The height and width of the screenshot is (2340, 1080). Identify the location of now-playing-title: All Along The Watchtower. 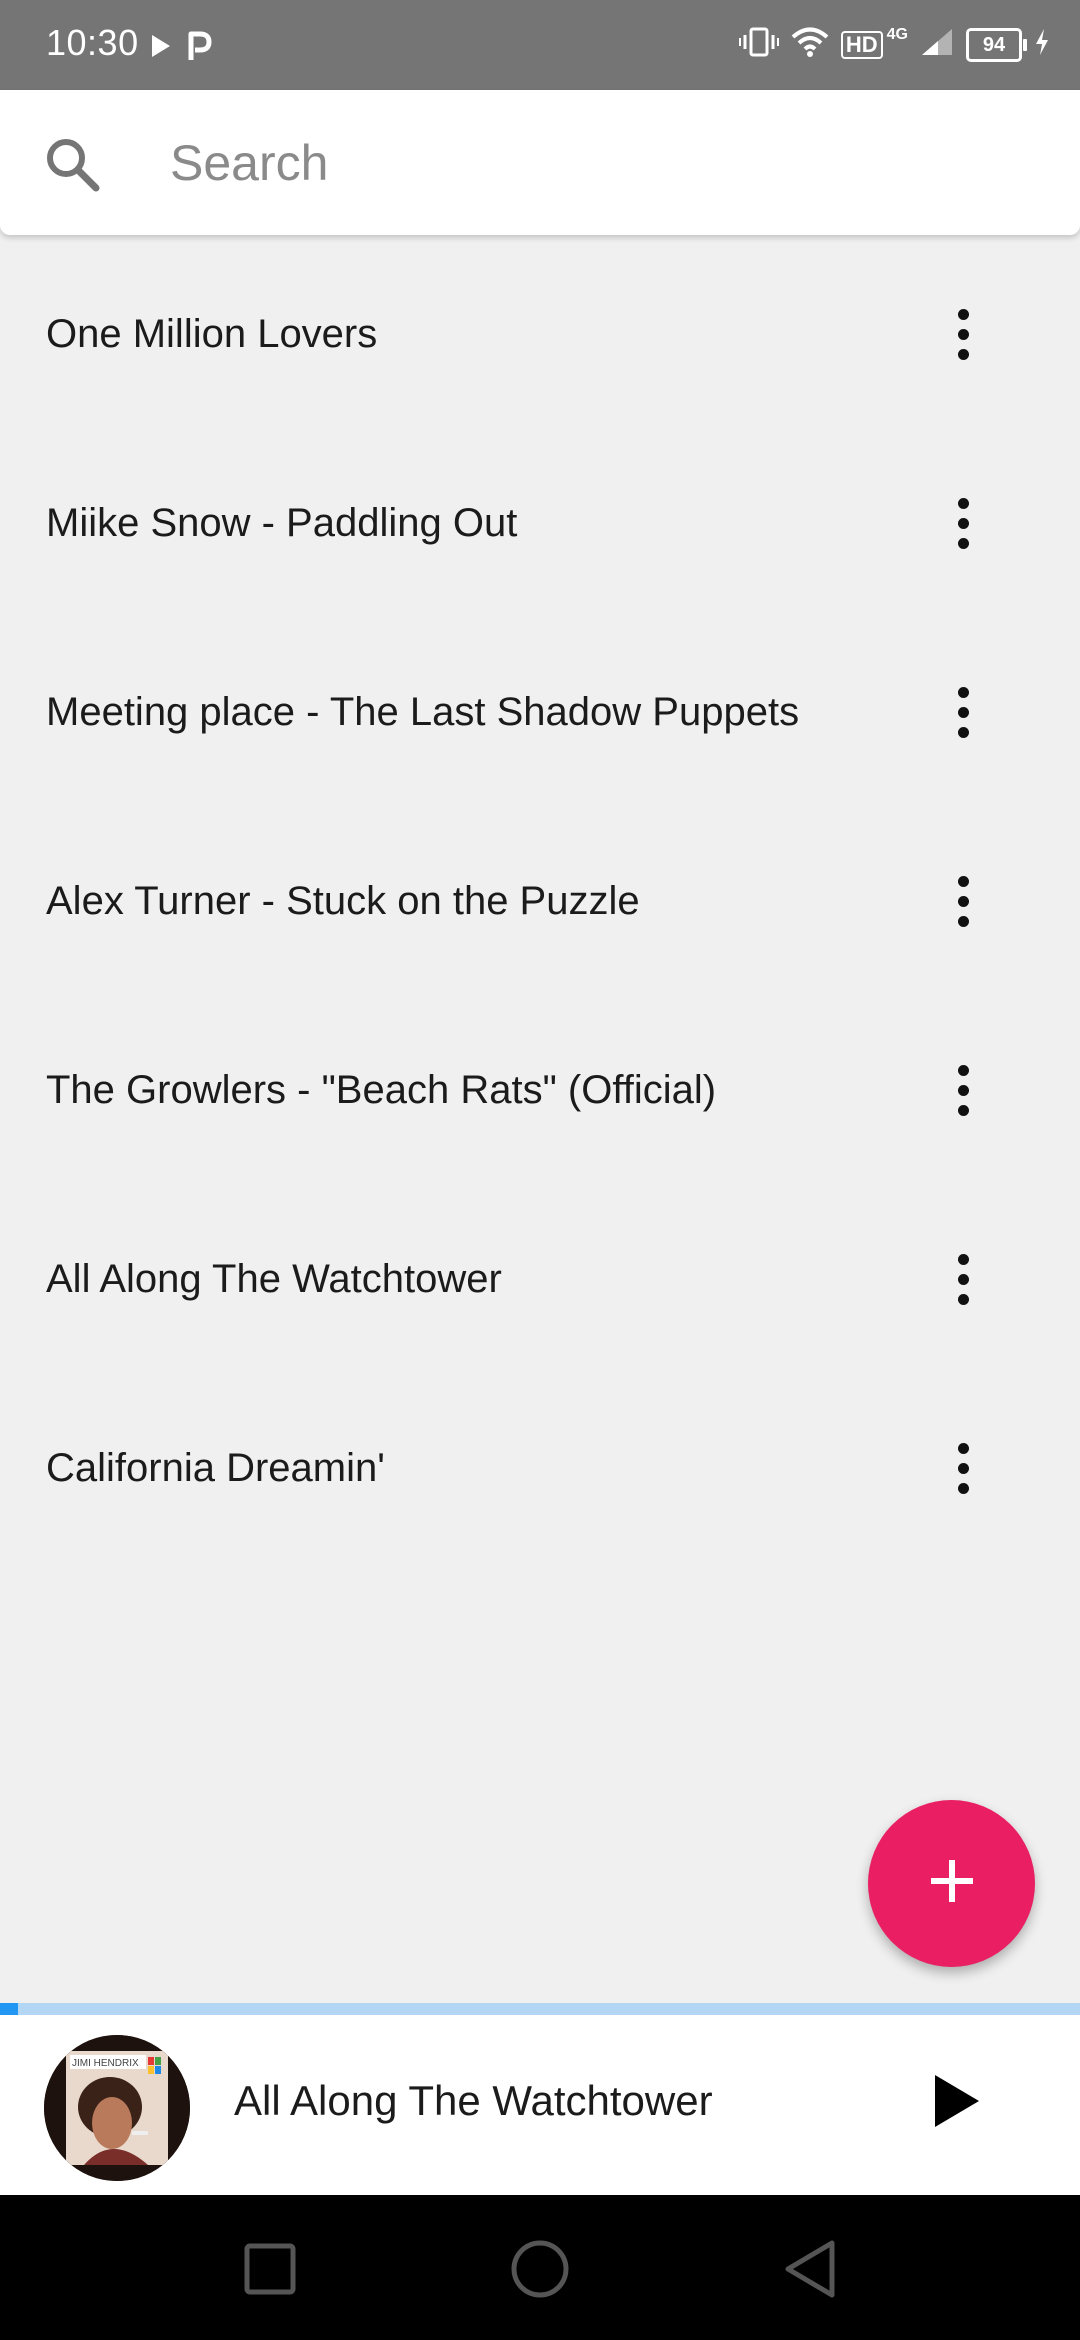
(473, 2100).